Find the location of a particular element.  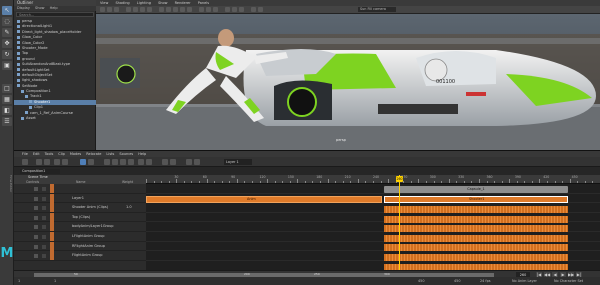

four-view-icon: ▦ is located at coordinates (7, 99).